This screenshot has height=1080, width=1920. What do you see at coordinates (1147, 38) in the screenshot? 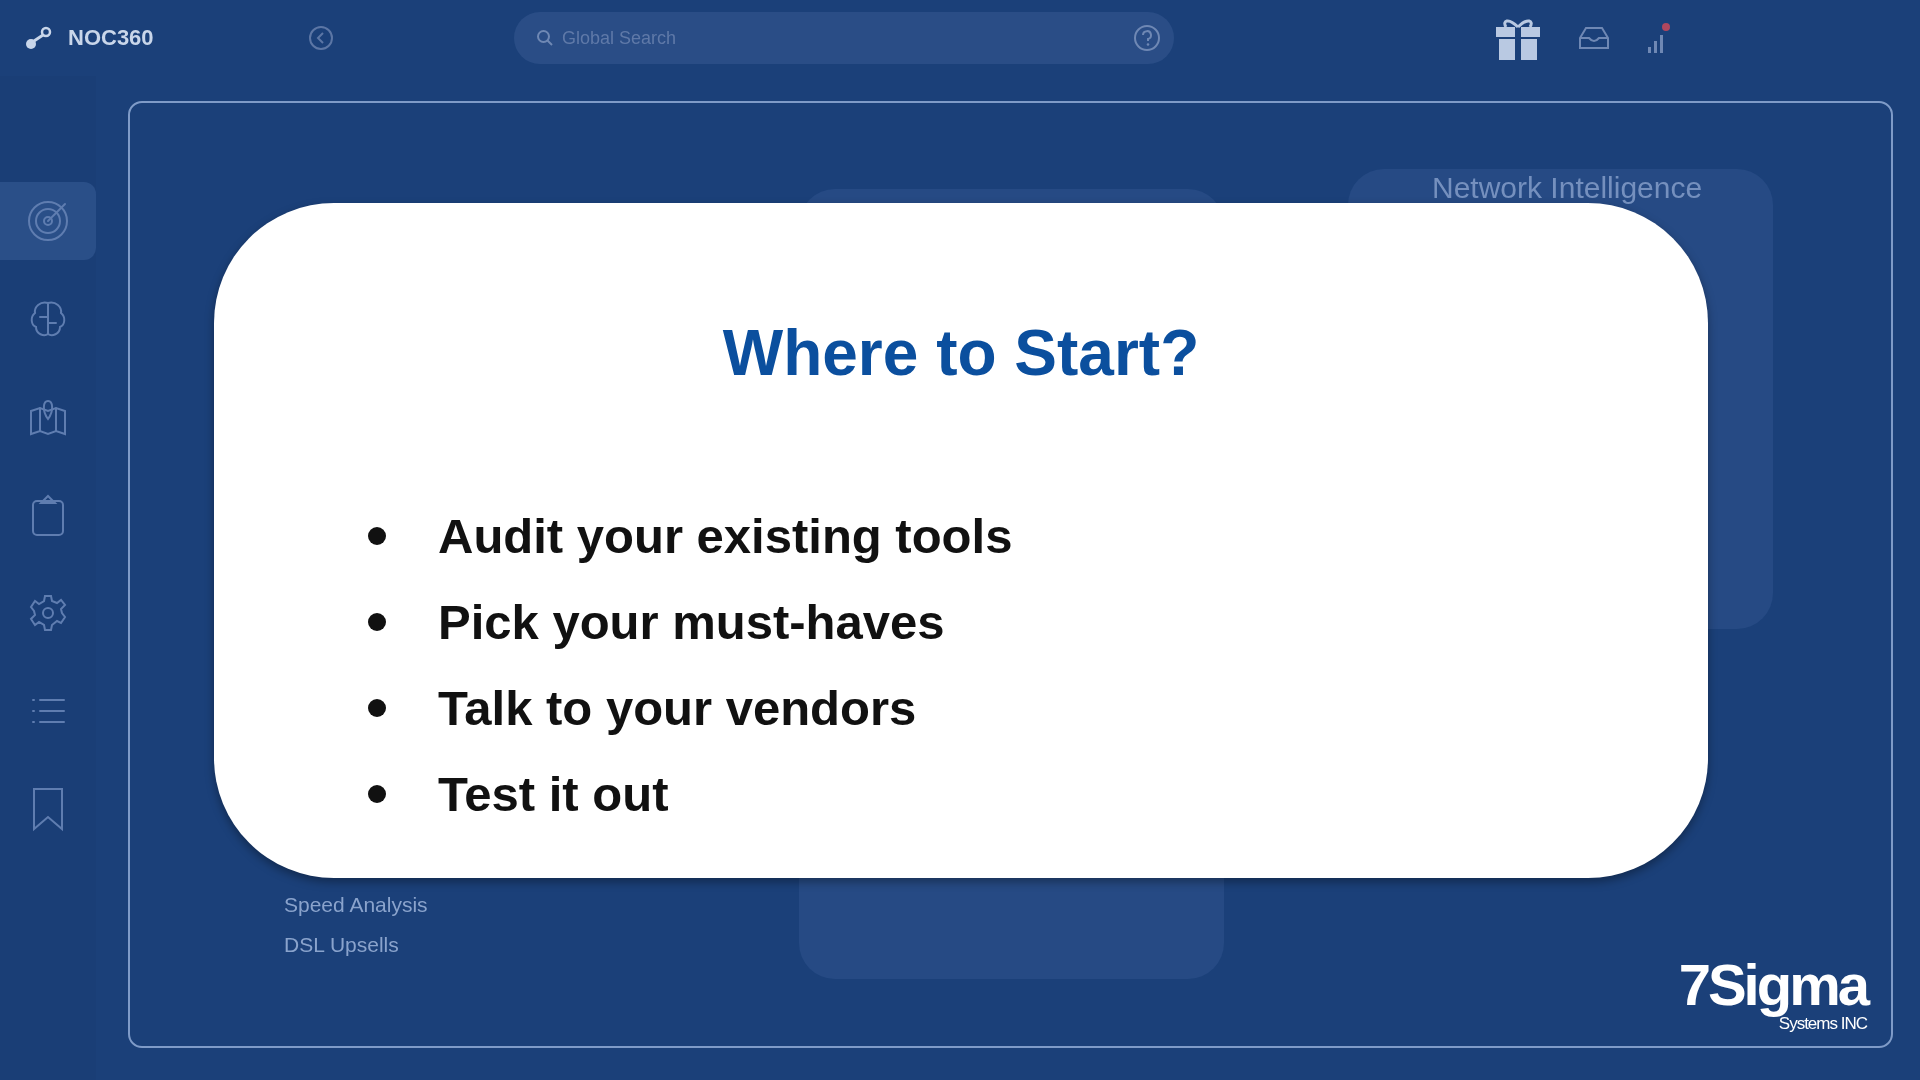
I see `help-icon` at bounding box center [1147, 38].